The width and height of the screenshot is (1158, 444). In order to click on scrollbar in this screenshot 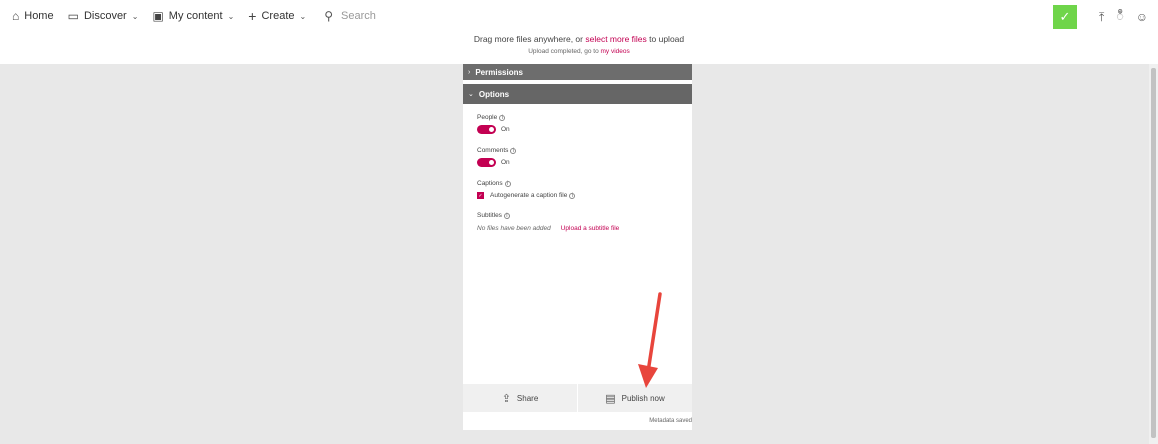, I will do `click(1153, 254)`.